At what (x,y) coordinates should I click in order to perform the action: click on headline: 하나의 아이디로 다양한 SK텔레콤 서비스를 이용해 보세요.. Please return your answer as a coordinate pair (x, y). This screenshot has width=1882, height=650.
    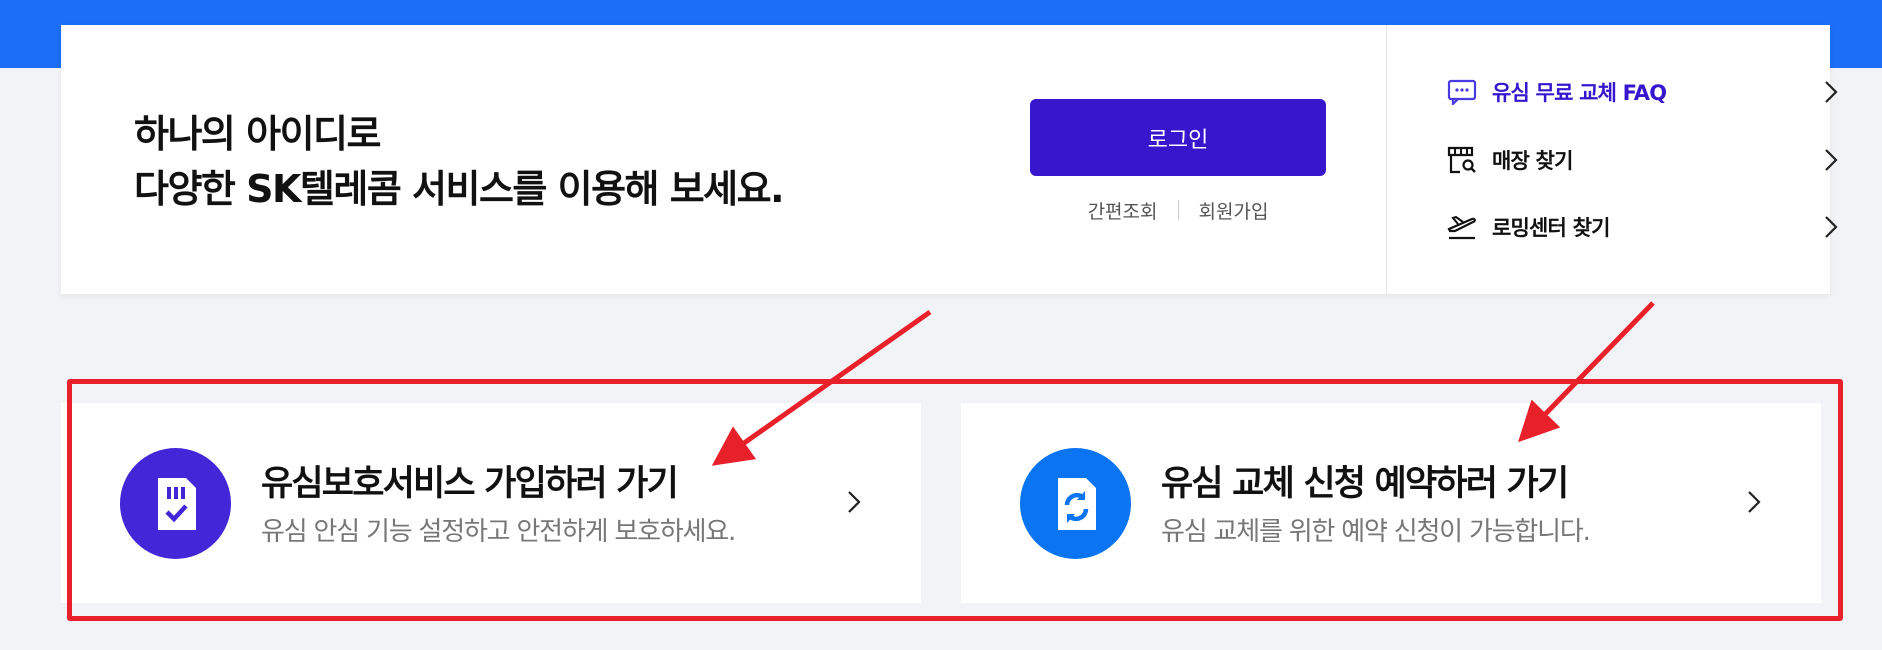
    Looking at the image, I should click on (459, 162).